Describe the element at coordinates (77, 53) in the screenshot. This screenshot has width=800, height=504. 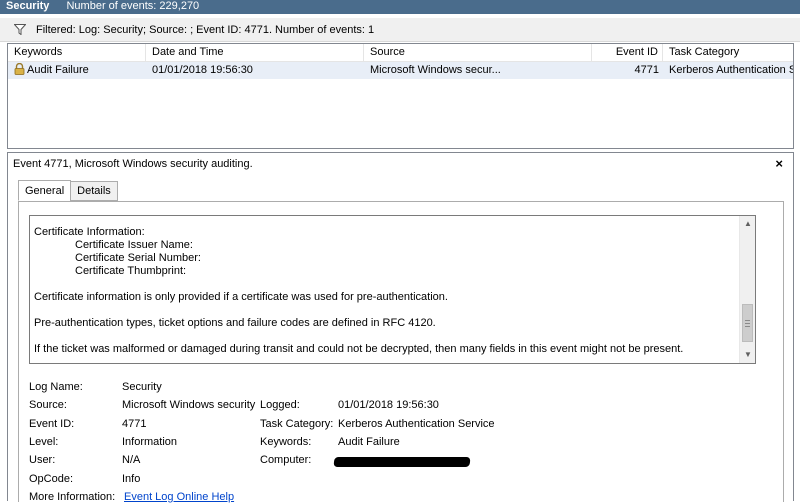
I see `column-header-keywords: Keywords` at that location.